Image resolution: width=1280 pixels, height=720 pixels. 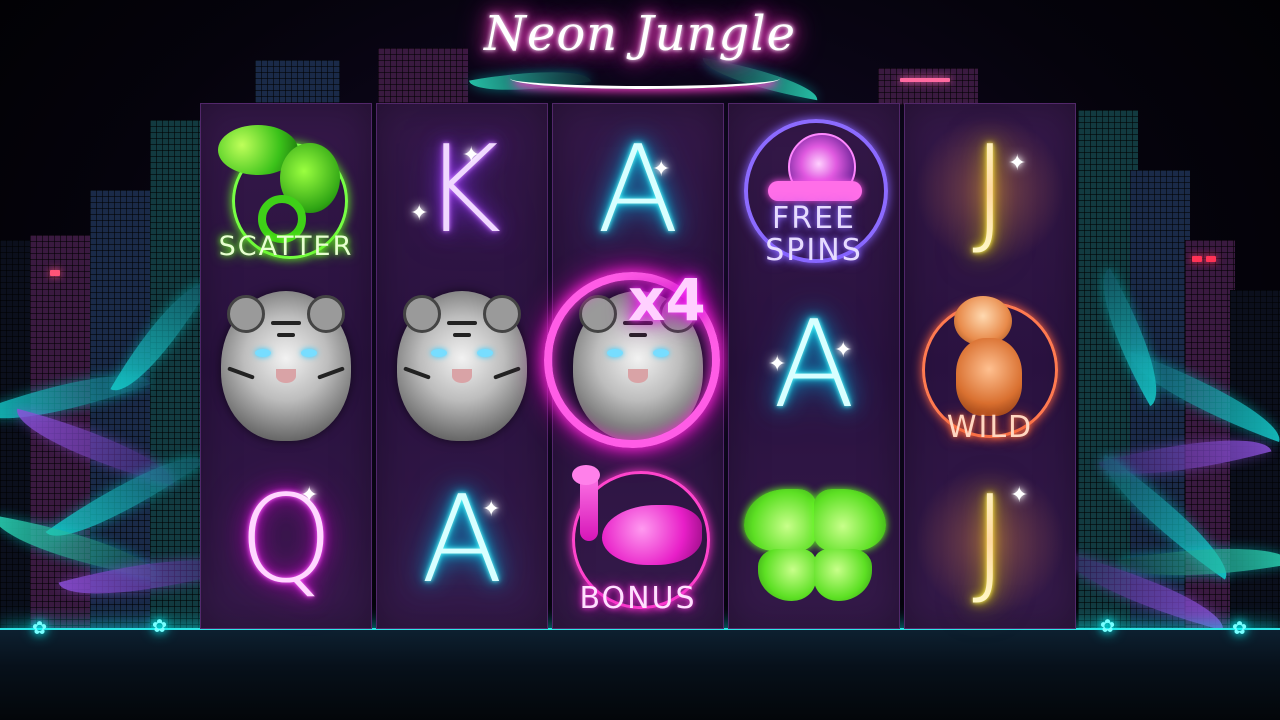 I want to click on wild-label: WILD, so click(x=990, y=427).